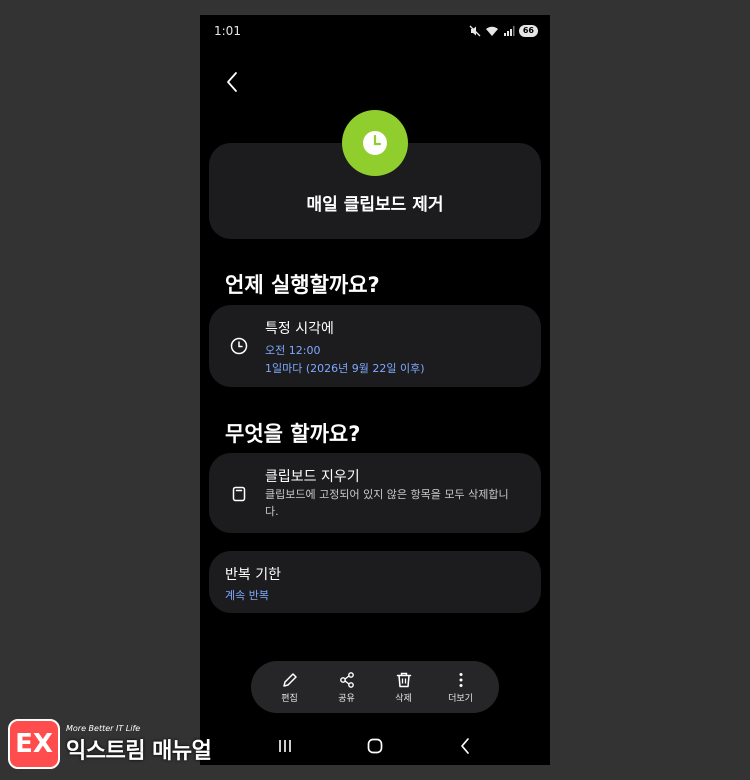 This screenshot has width=750, height=780. Describe the element at coordinates (289, 679) in the screenshot. I see `pencil-icon` at that location.